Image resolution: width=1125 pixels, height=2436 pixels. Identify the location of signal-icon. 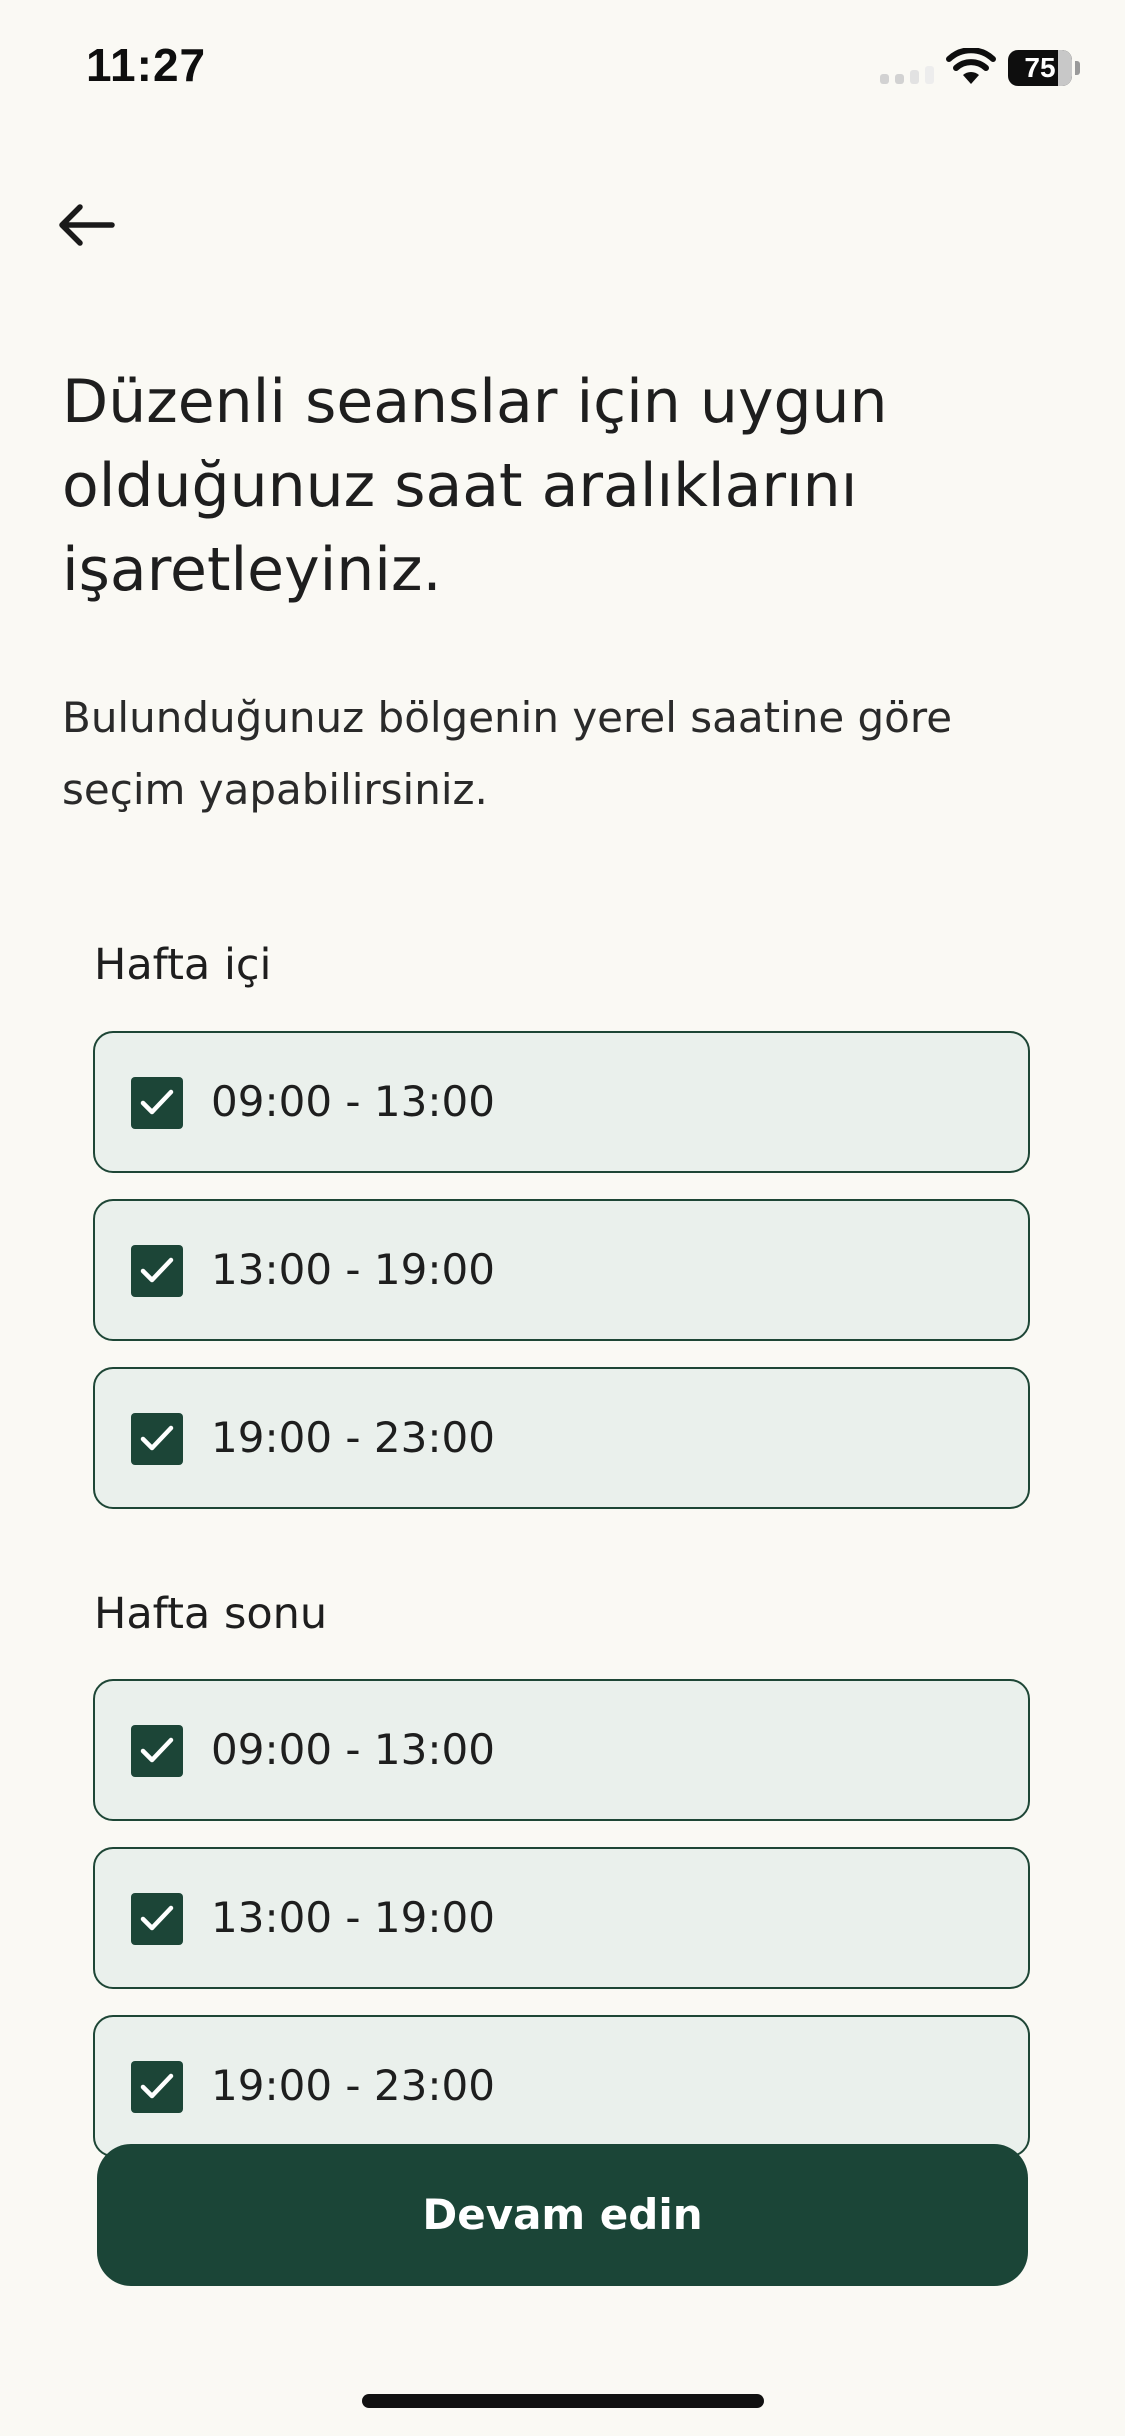
(907, 75).